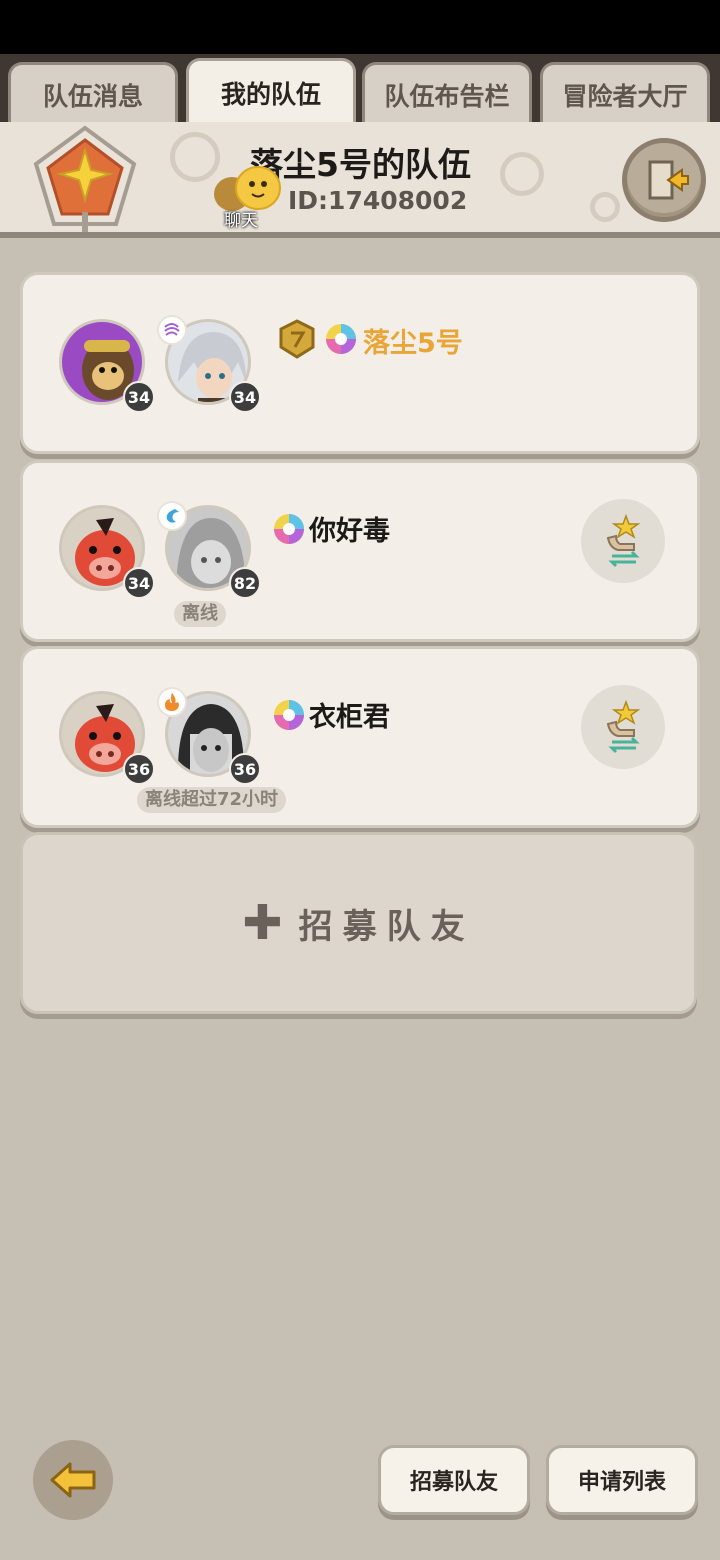 The width and height of the screenshot is (720, 1560). What do you see at coordinates (172, 516) in the screenshot?
I see `water-element-icon` at bounding box center [172, 516].